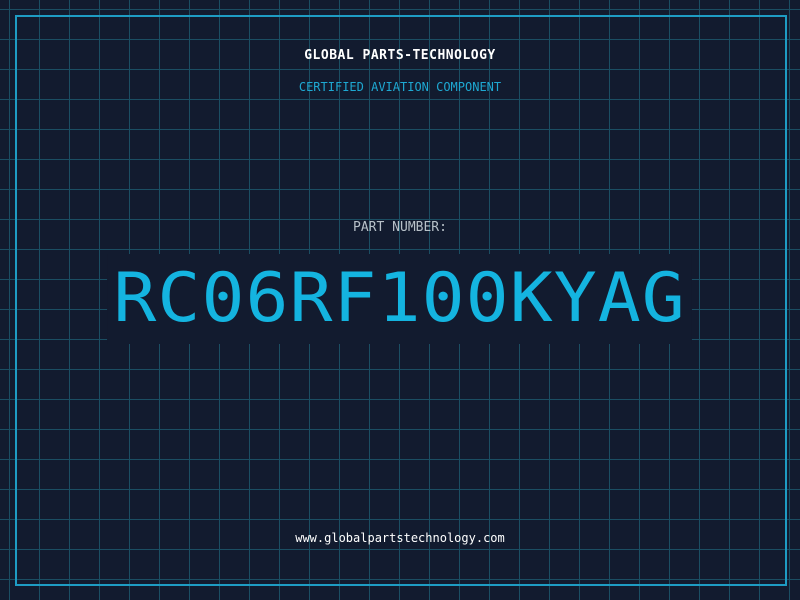 The height and width of the screenshot is (600, 800). Describe the element at coordinates (400, 227) in the screenshot. I see `part-number-caption: PART NUMBER:` at that location.